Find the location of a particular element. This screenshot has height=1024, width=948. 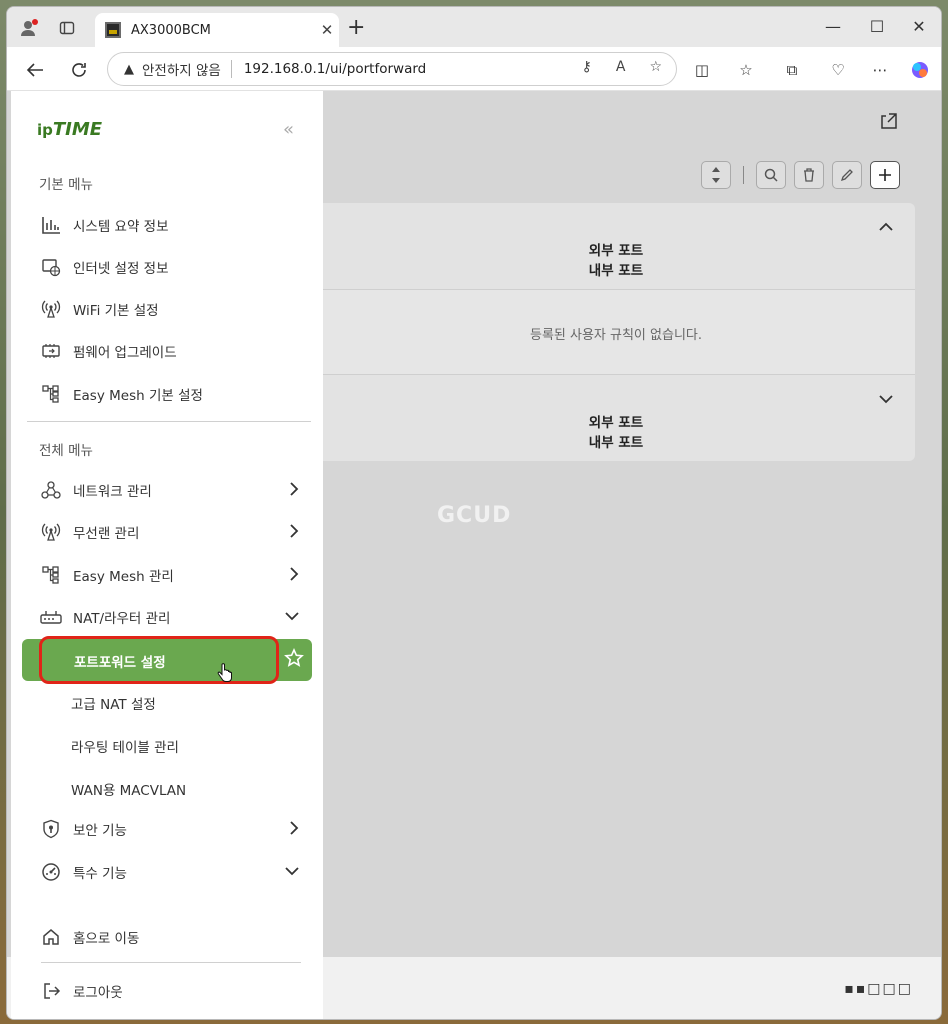

edit-button is located at coordinates (847, 175).